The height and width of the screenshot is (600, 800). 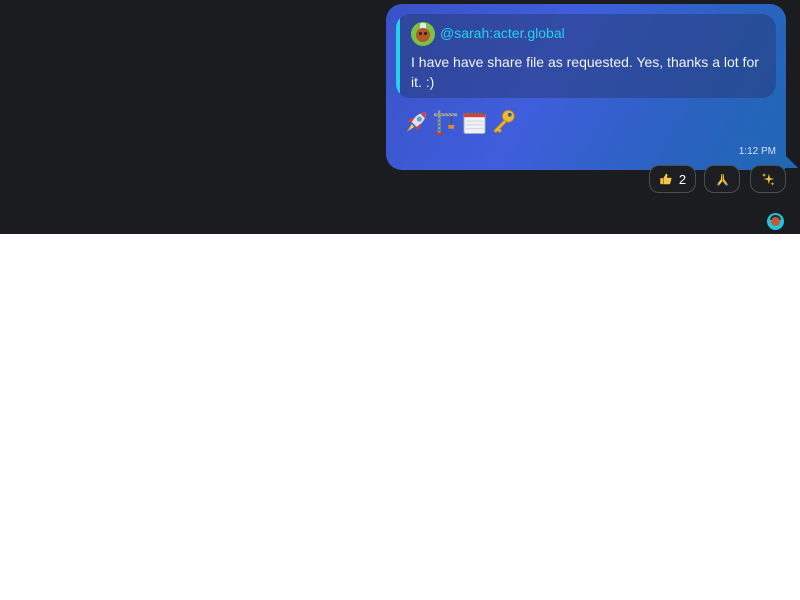 I want to click on read-receipt-avatar, so click(x=775, y=221).